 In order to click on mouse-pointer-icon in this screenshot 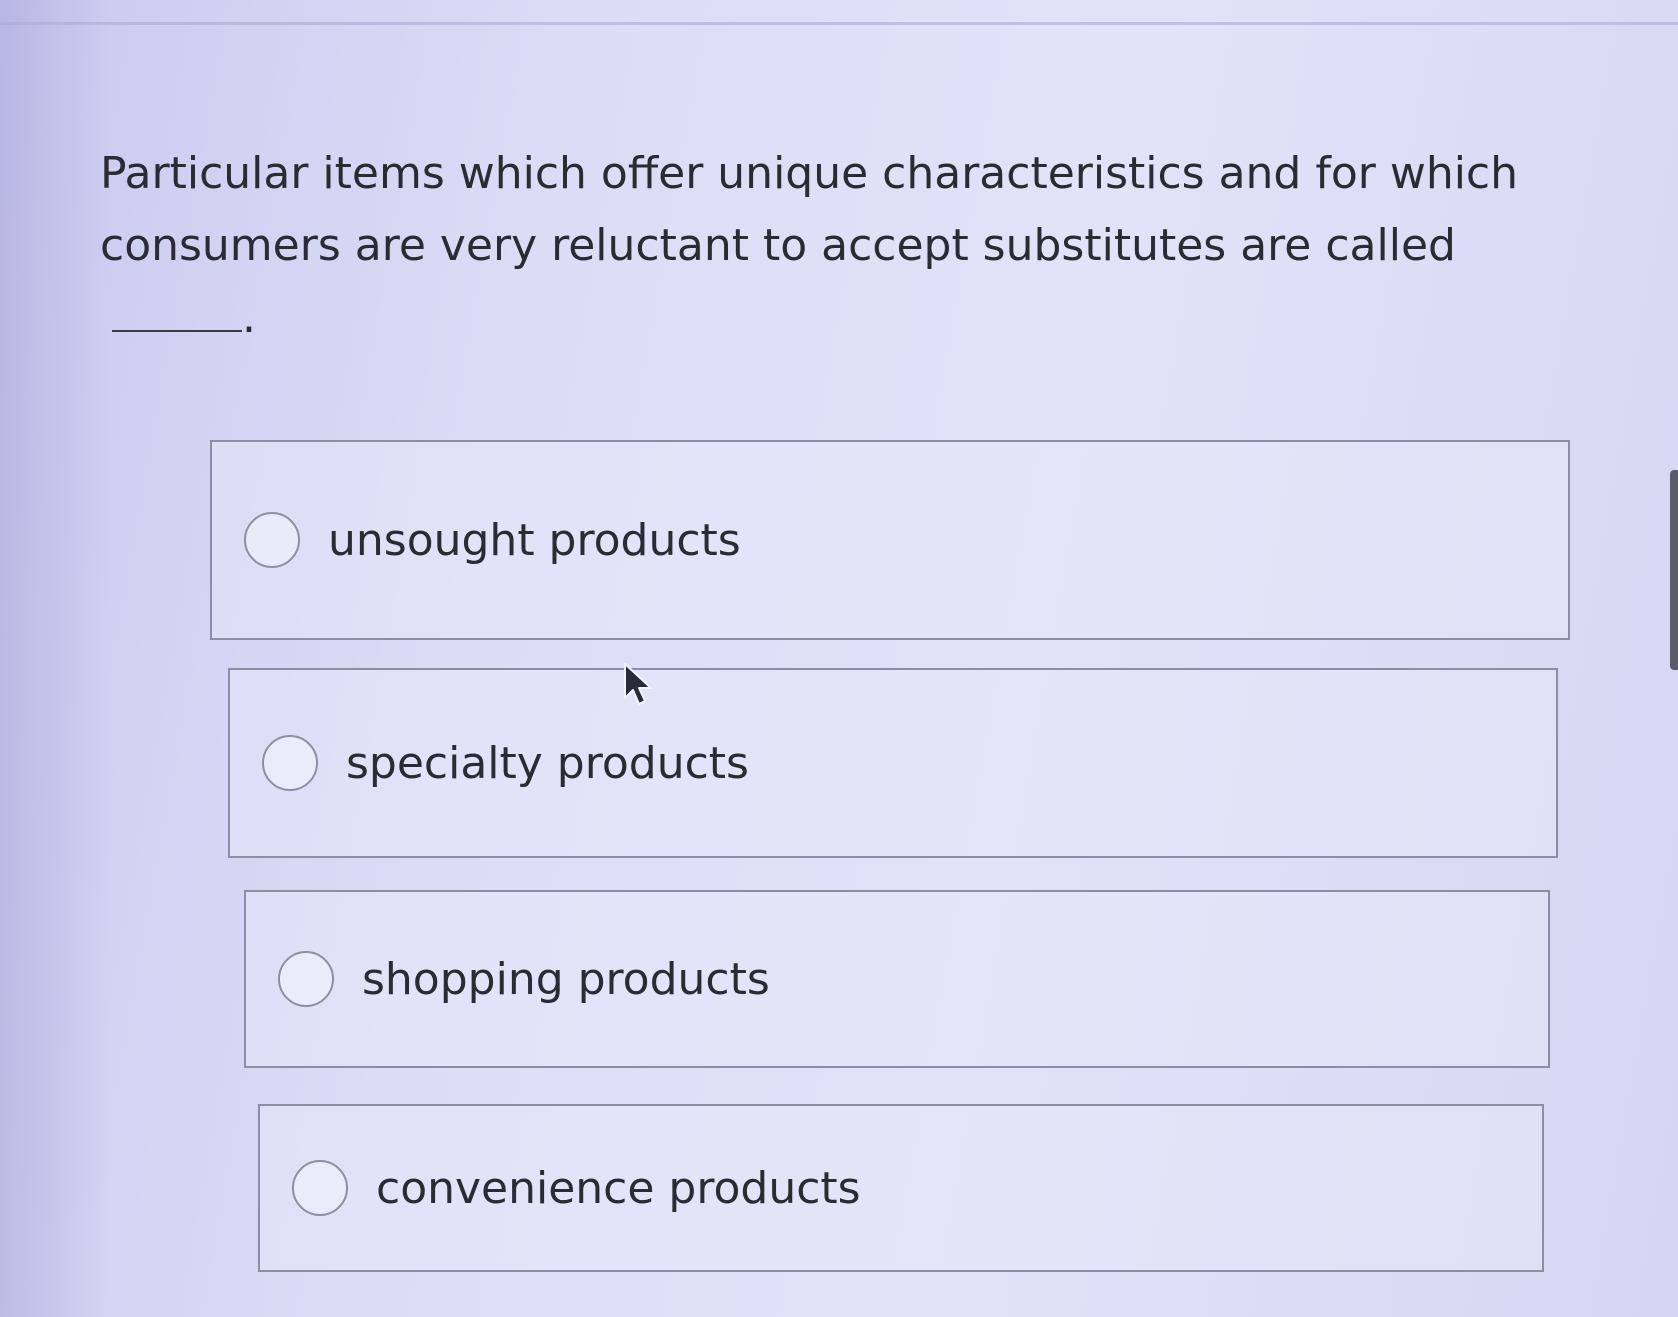, I will do `click(638, 684)`.